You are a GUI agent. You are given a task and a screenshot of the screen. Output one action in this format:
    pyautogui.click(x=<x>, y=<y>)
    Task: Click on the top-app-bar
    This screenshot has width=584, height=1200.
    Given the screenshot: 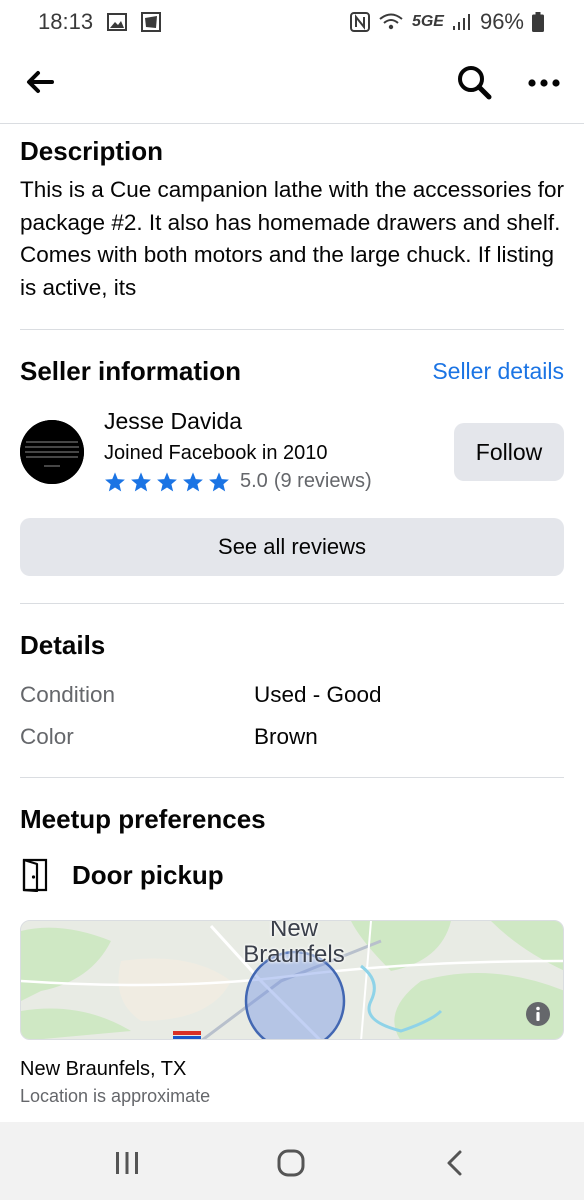 What is the action you would take?
    pyautogui.click(x=292, y=84)
    